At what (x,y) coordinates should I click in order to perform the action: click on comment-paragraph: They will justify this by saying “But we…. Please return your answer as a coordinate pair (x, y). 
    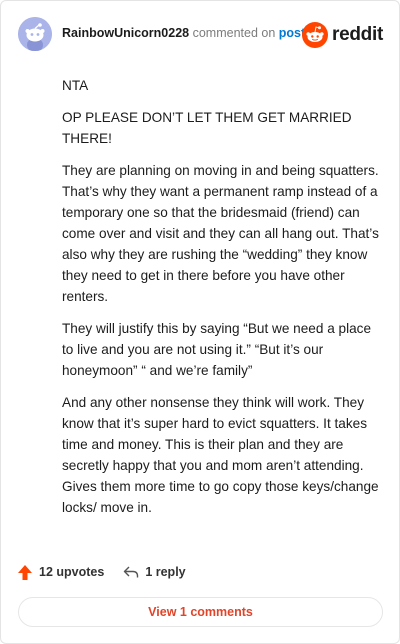
    Looking at the image, I should click on (217, 349).